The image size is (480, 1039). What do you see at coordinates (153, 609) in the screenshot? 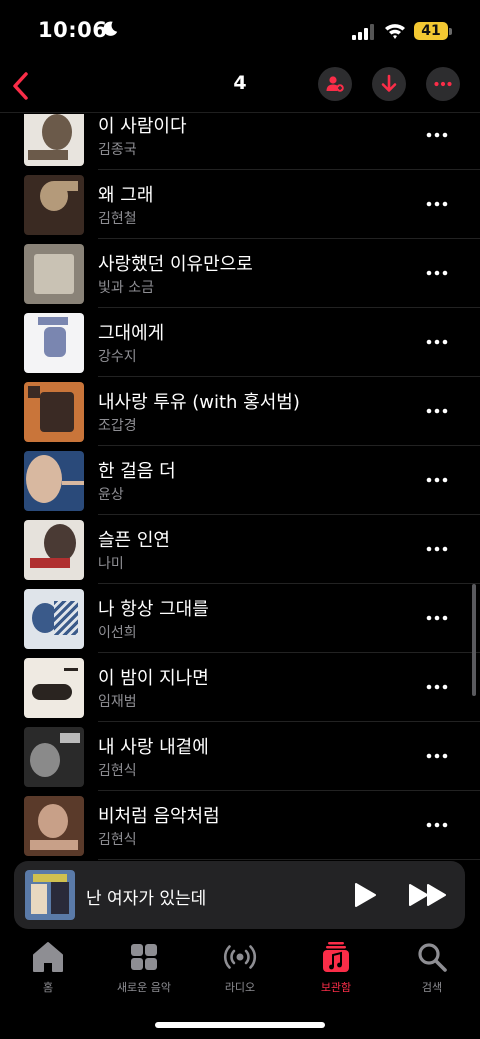
I see `song-title: 나 항상 그대를` at bounding box center [153, 609].